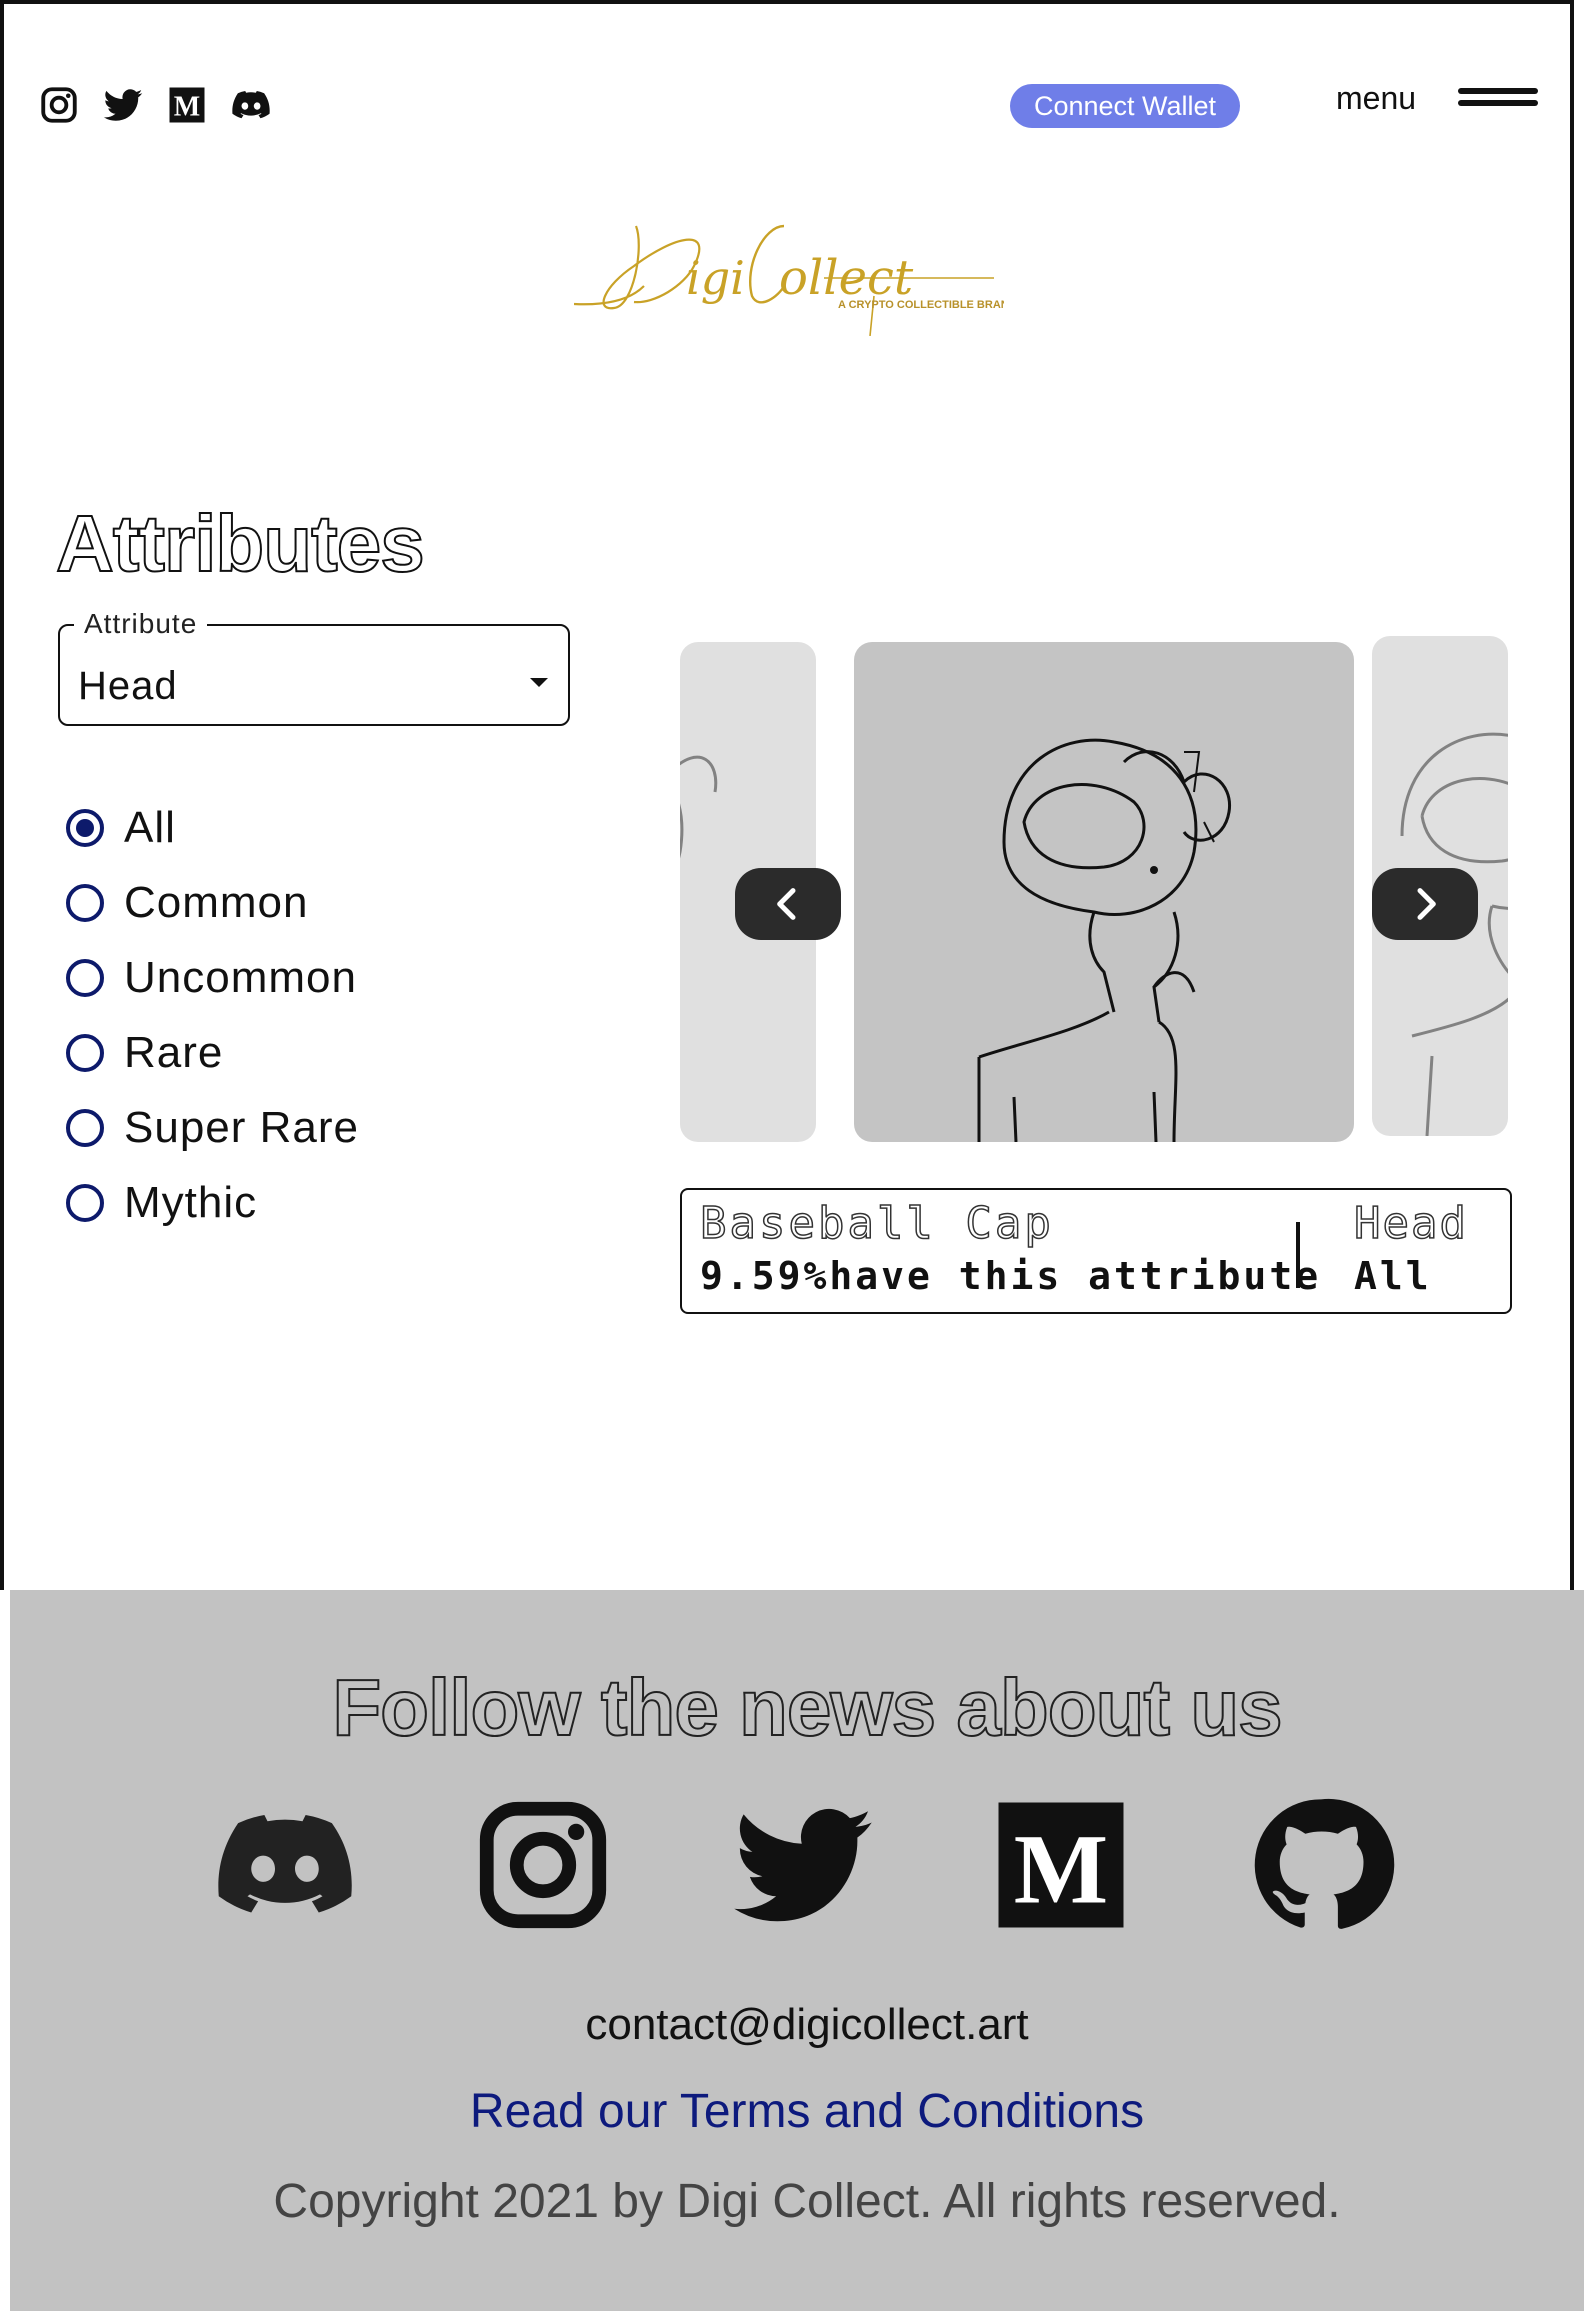 This screenshot has width=1584, height=2311. I want to click on rarity-label: All, so click(150, 827).